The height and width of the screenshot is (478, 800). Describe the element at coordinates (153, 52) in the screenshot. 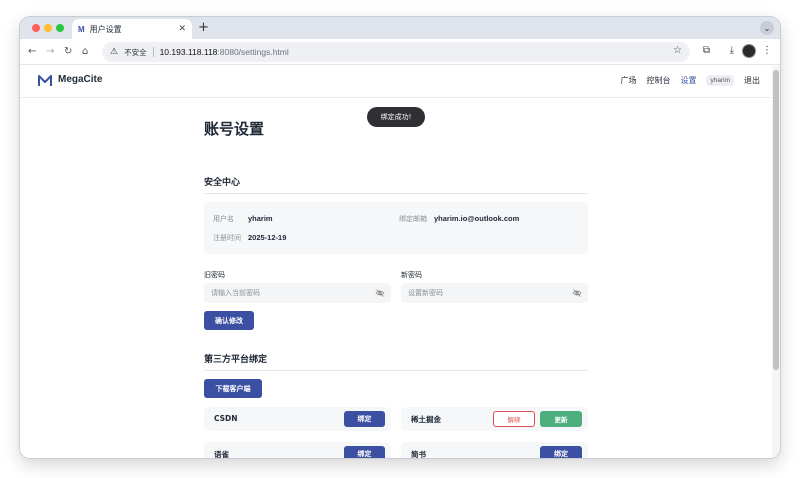

I see `divider` at that location.